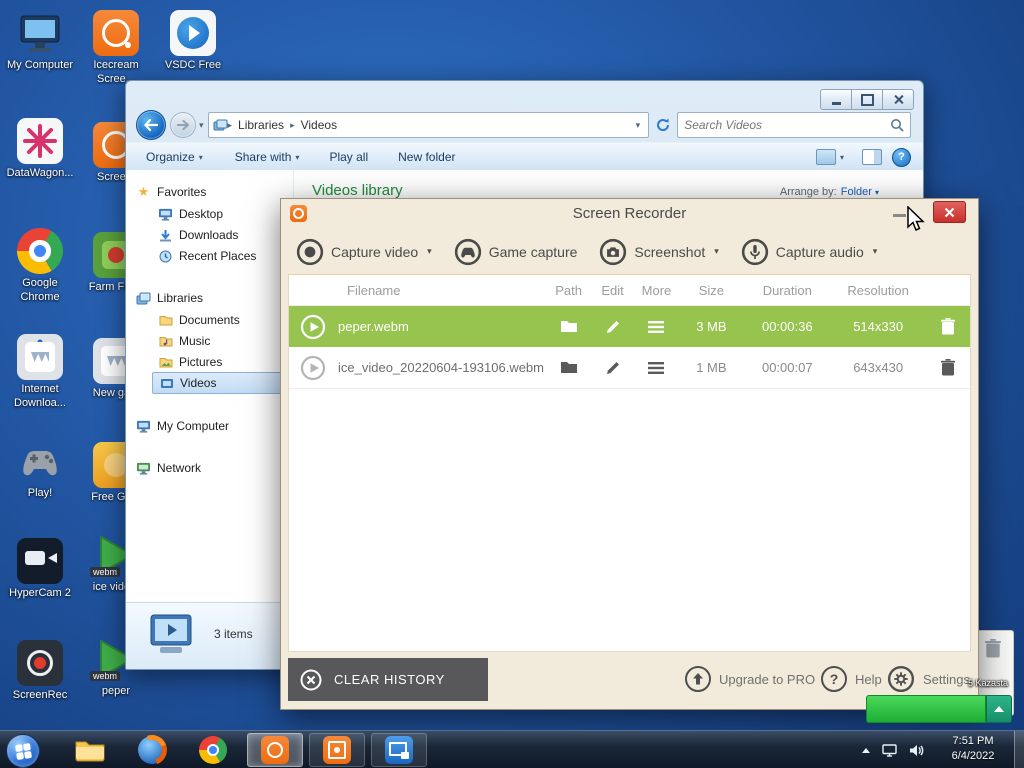  I want to click on history-dropdown-icon: ▾, so click(201, 125).